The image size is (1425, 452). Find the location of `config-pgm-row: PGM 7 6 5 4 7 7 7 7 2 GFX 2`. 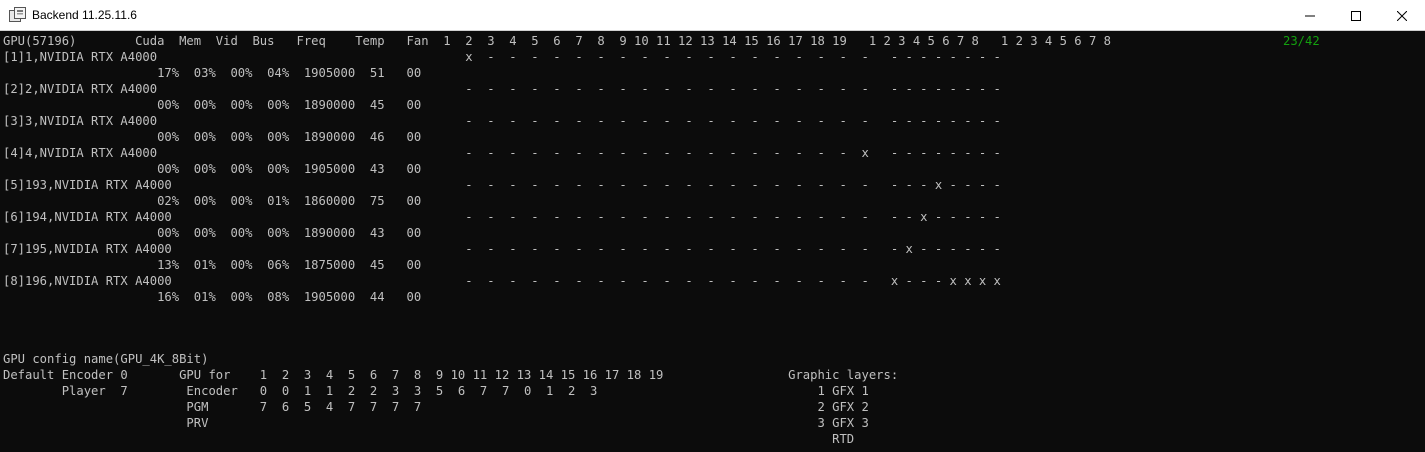

config-pgm-row: PGM 7 6 5 4 7 7 7 7 2 GFX 2 is located at coordinates (436, 407).